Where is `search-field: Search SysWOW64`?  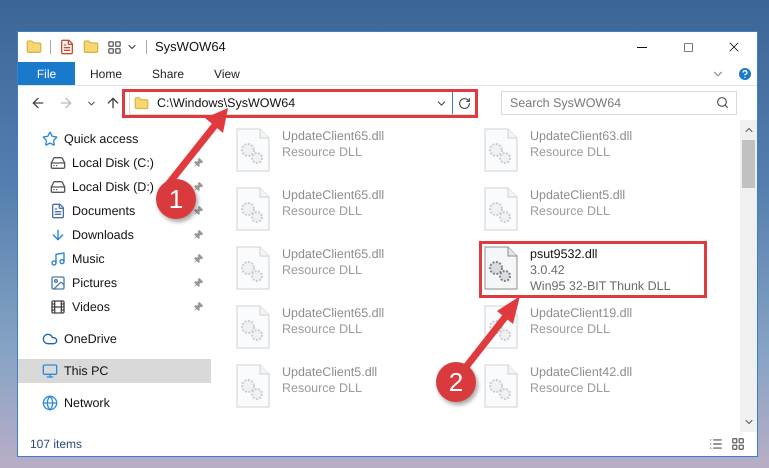
search-field: Search SysWOW64 is located at coordinates (619, 103).